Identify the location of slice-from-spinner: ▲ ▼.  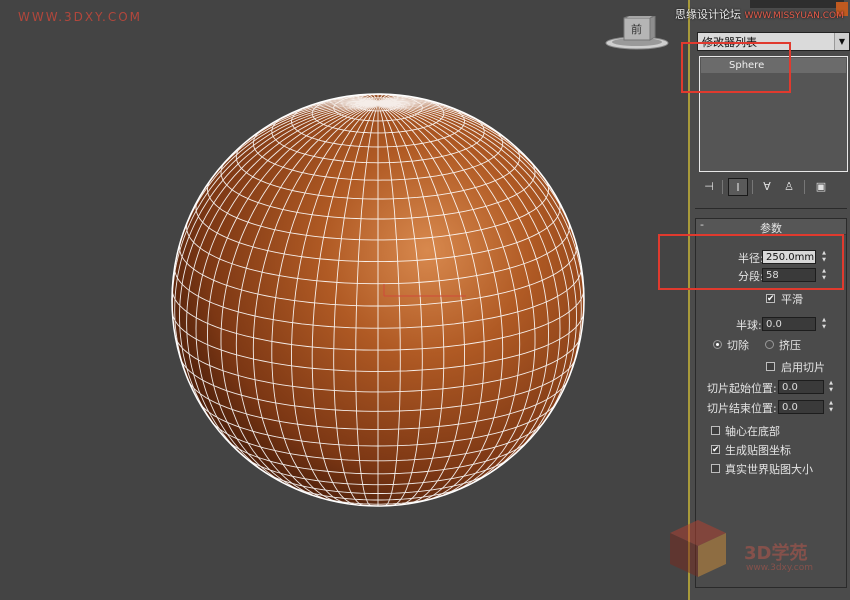
(831, 387).